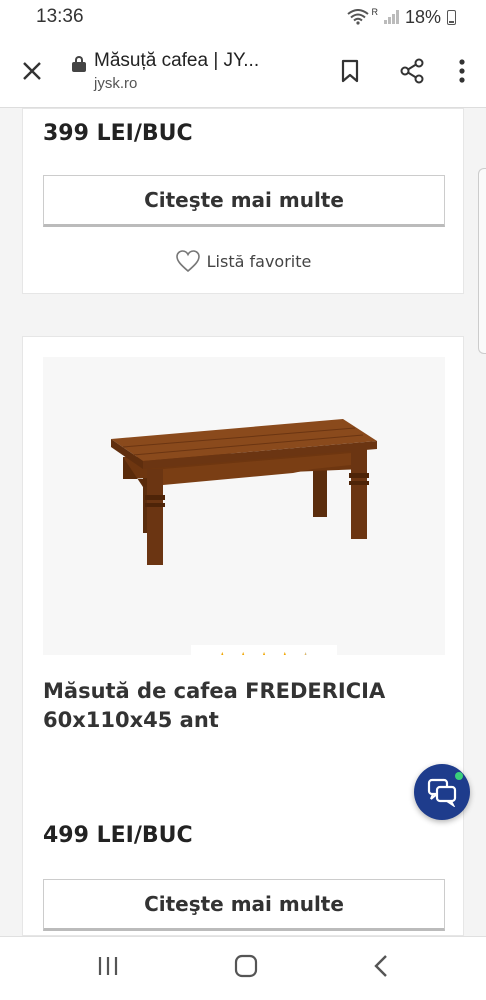 The height and width of the screenshot is (1000, 486). Describe the element at coordinates (116, 83) in the screenshot. I see `page-domain: jysk.ro` at that location.